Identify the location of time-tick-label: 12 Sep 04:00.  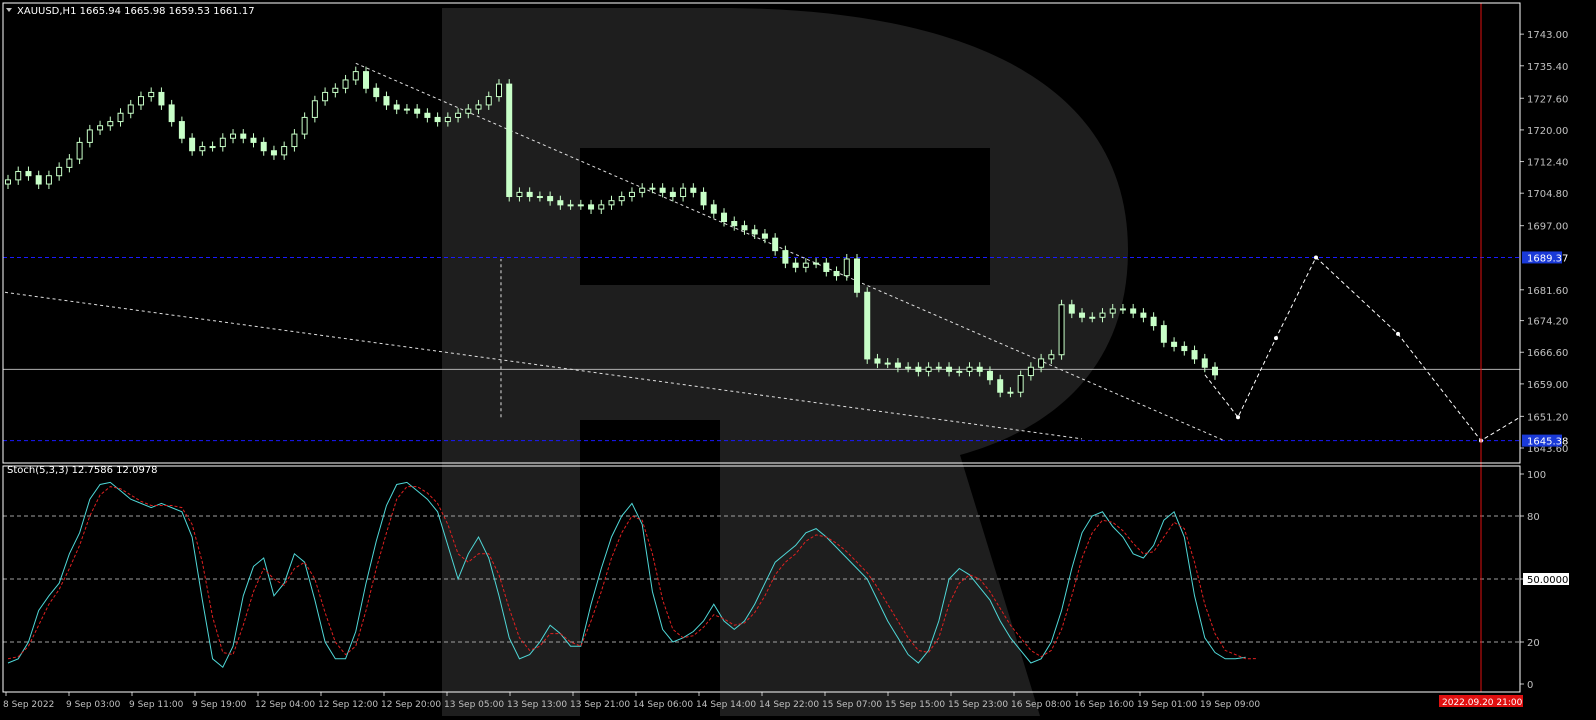
(285, 705).